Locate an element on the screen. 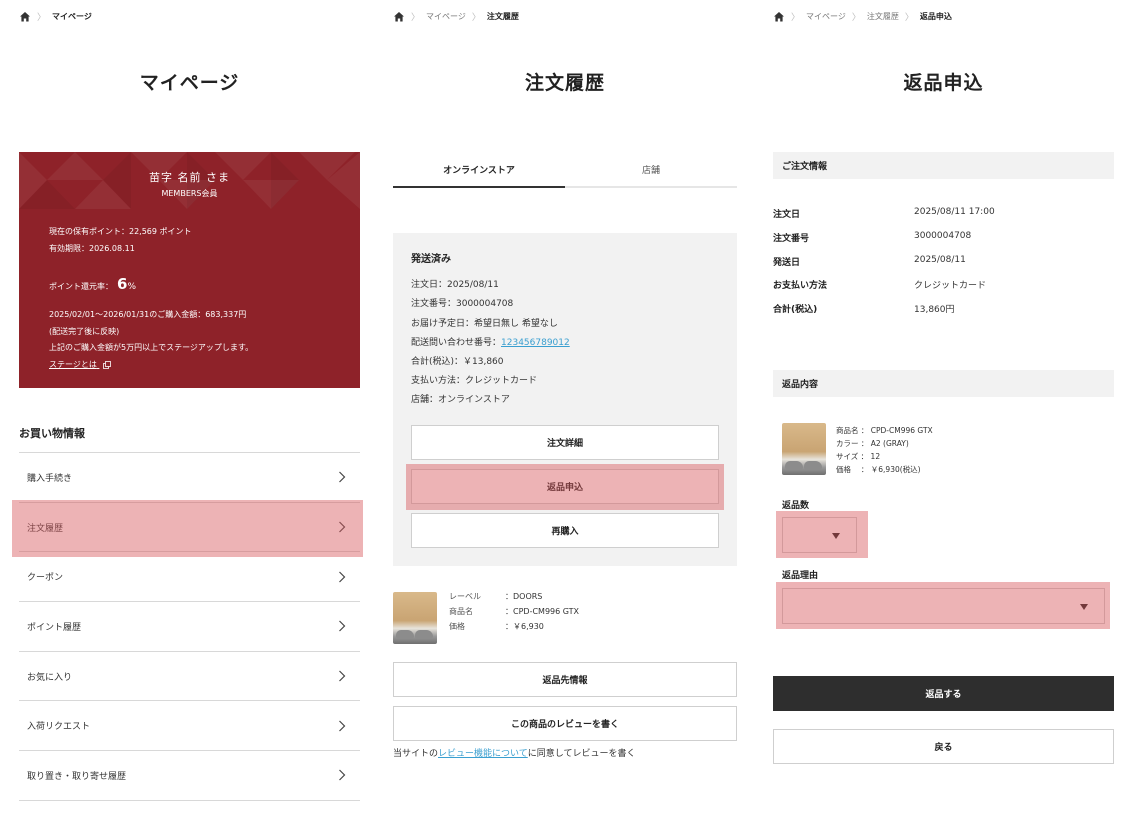 This screenshot has width=1132, height=820. row-value: クレジットカード is located at coordinates (950, 286).